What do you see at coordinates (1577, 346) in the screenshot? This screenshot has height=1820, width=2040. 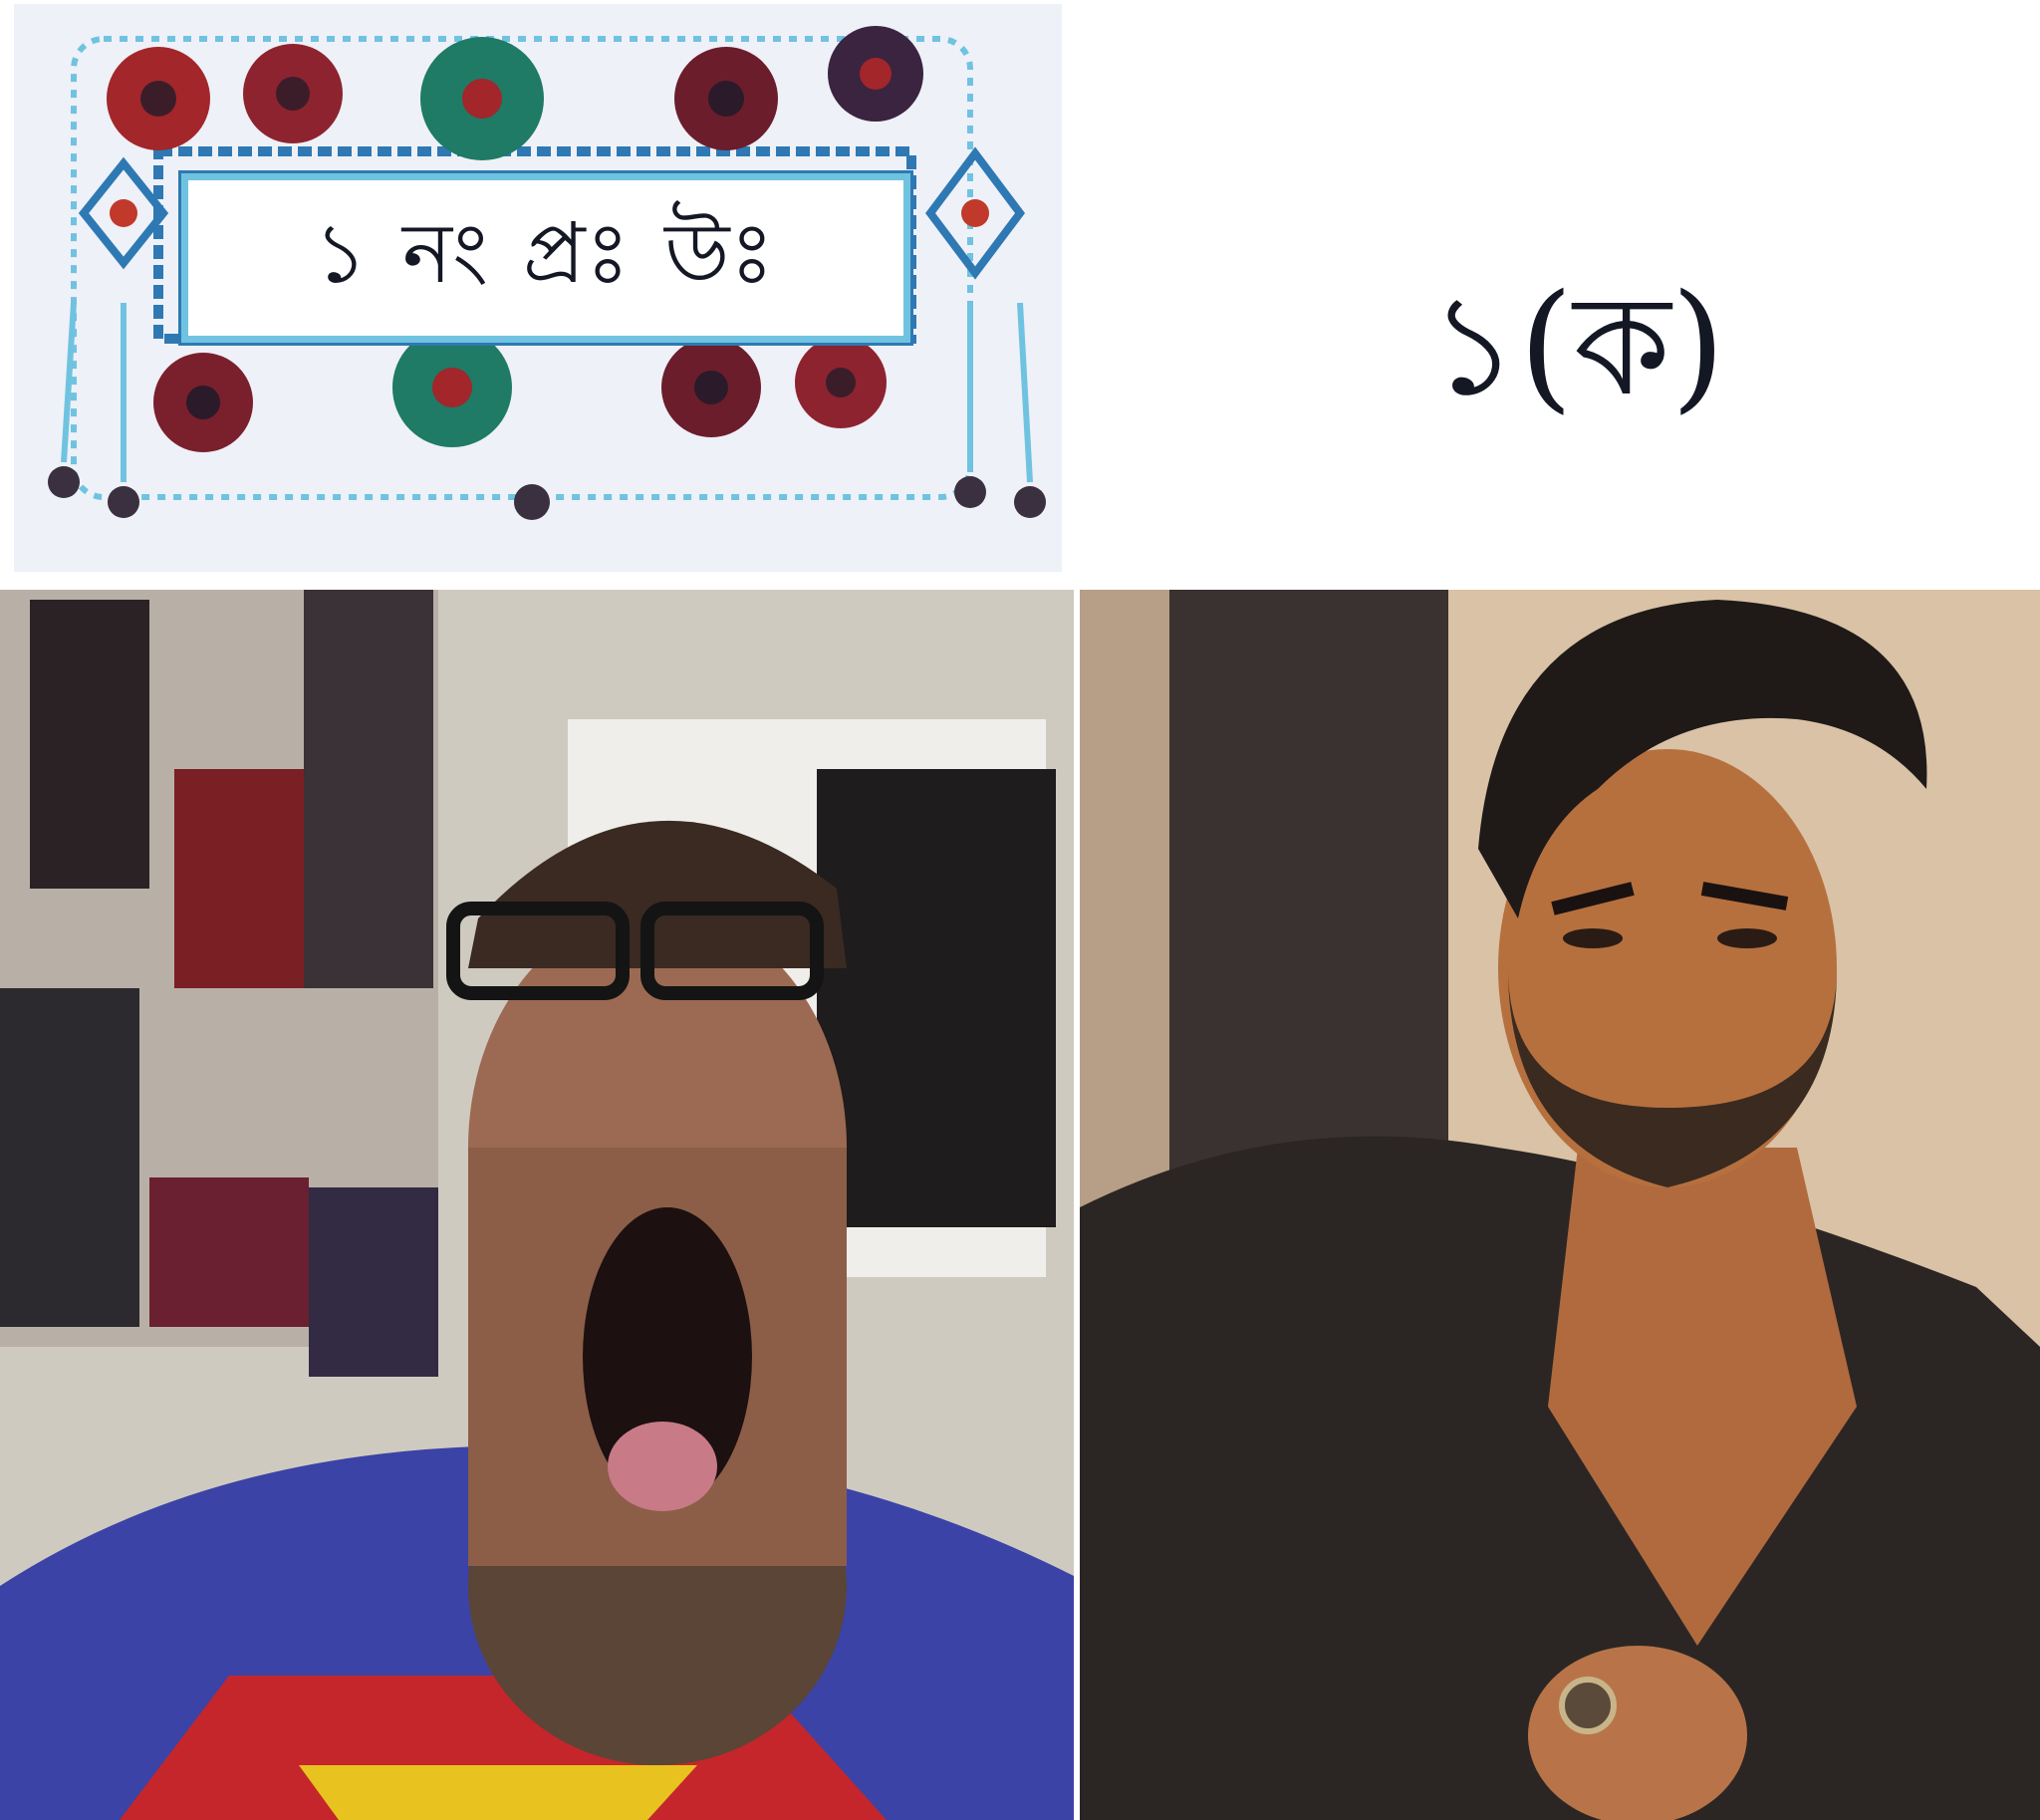 I see `handwritten-subtitle: ১(ক)` at bounding box center [1577, 346].